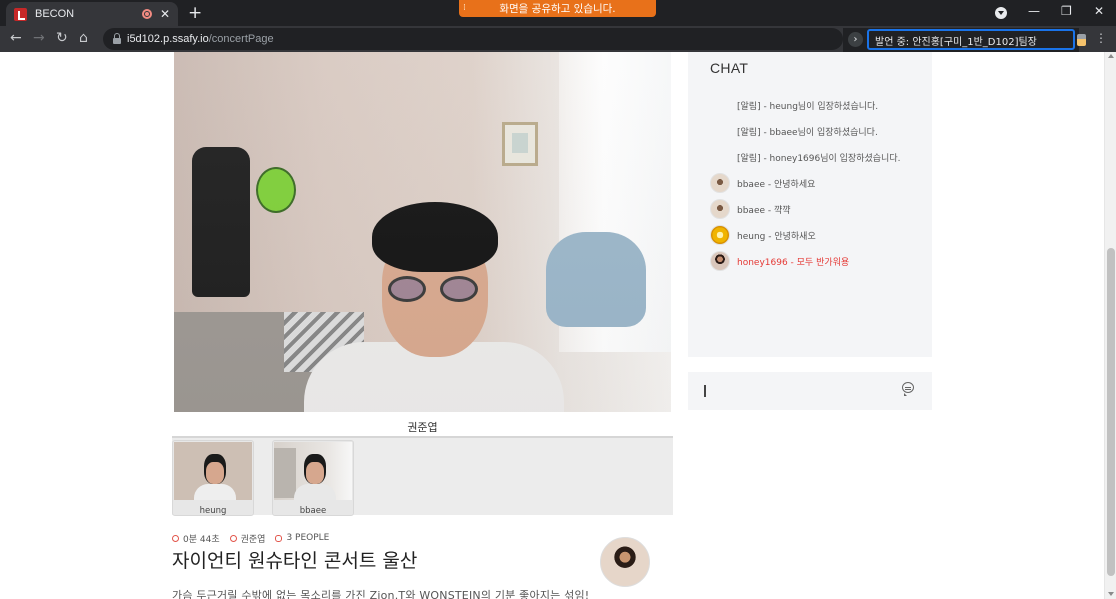 The width and height of the screenshot is (1116, 599). I want to click on reload-icon: ↻, so click(62, 38).